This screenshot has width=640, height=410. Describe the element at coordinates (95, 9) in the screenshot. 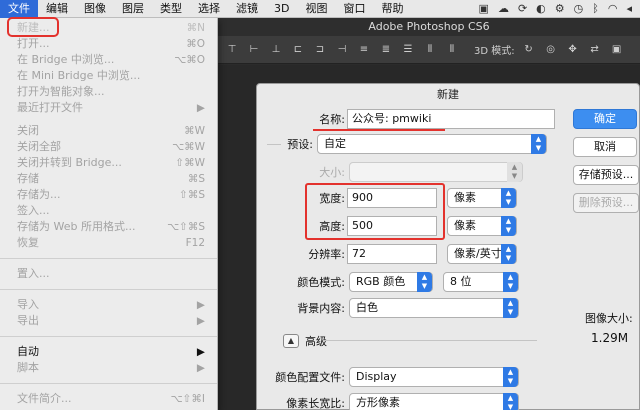

I see `menu-image: 图像` at that location.